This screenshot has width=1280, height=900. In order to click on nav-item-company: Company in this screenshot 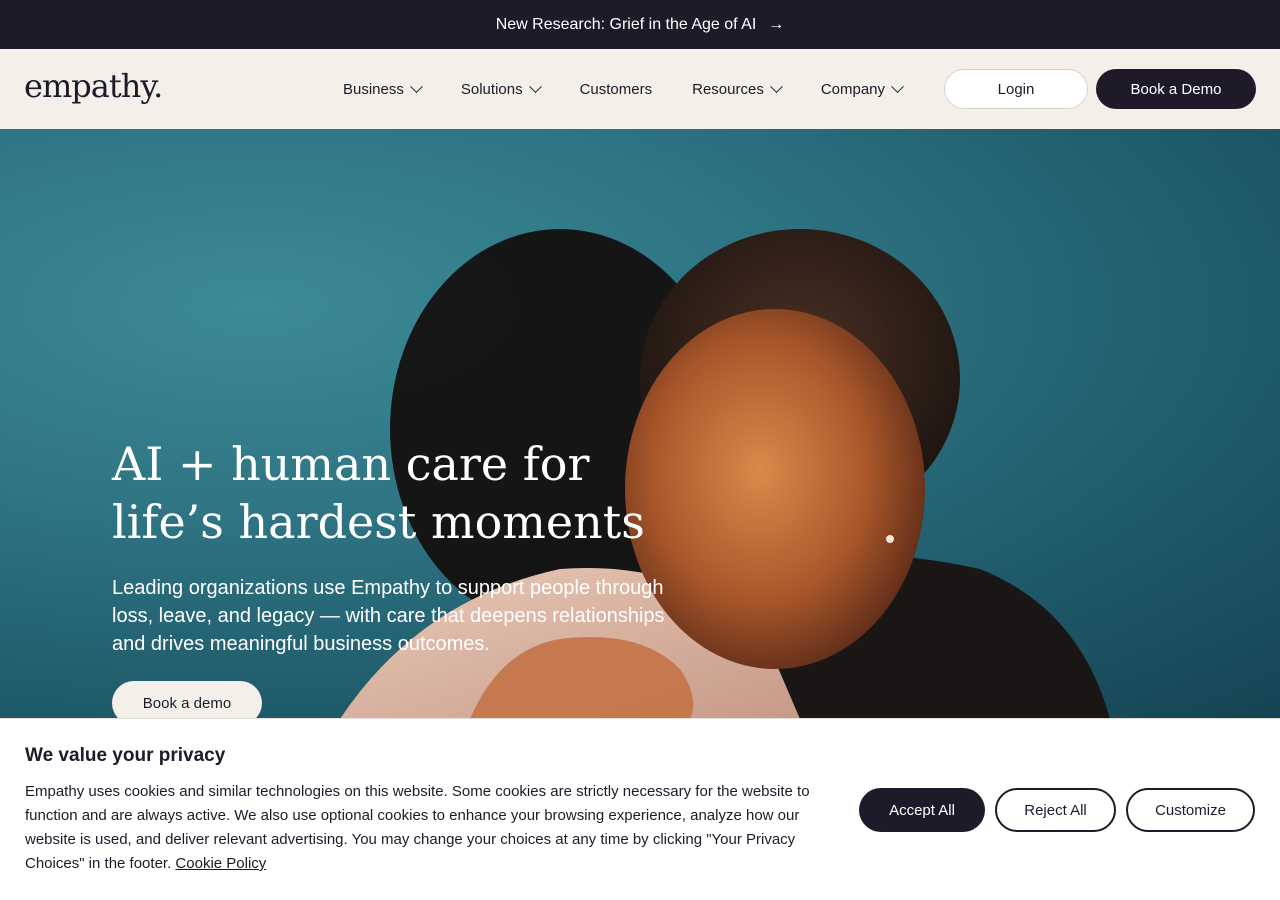, I will do `click(862, 88)`.